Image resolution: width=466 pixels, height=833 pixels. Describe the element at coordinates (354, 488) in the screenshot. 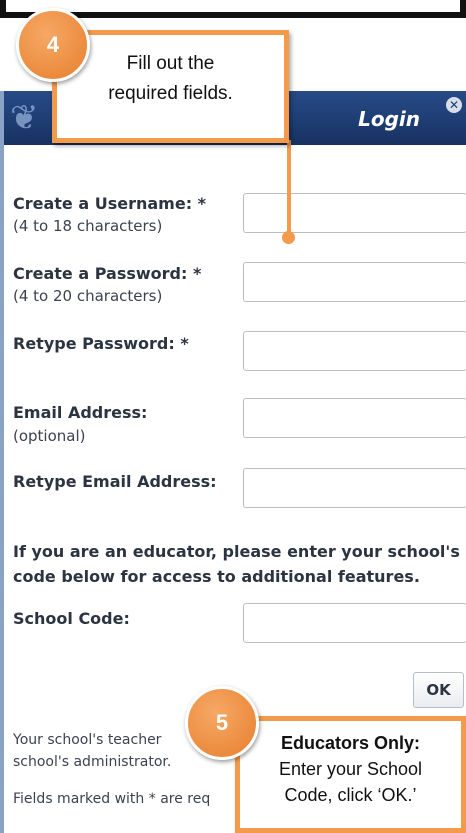

I see `retype-email-input` at that location.